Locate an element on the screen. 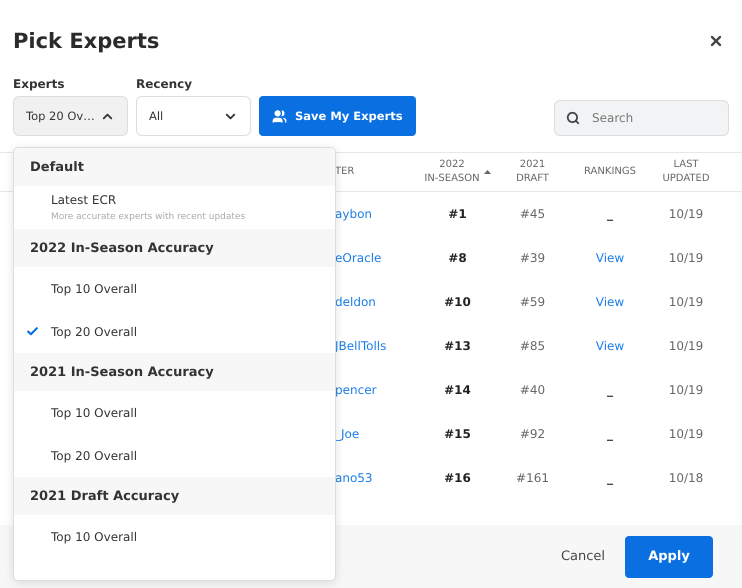  table-cell-text: #1 is located at coordinates (457, 214).